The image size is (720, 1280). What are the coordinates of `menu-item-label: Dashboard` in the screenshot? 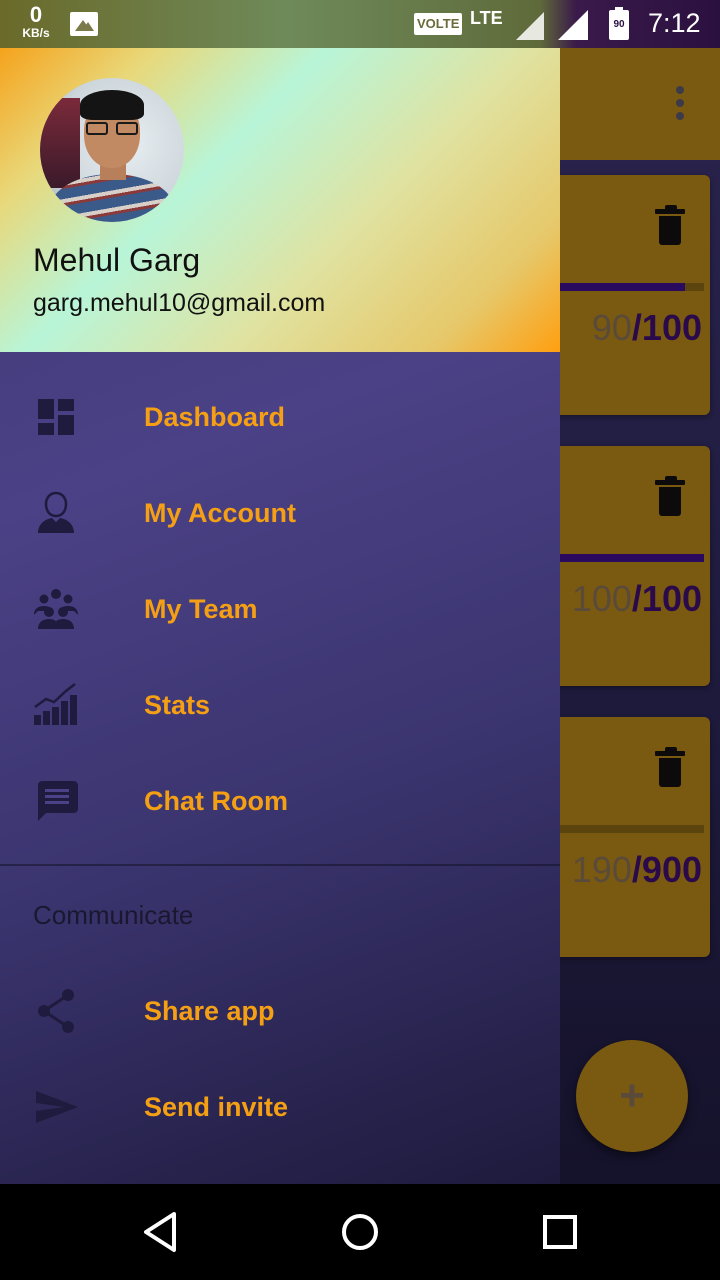 It's located at (215, 417).